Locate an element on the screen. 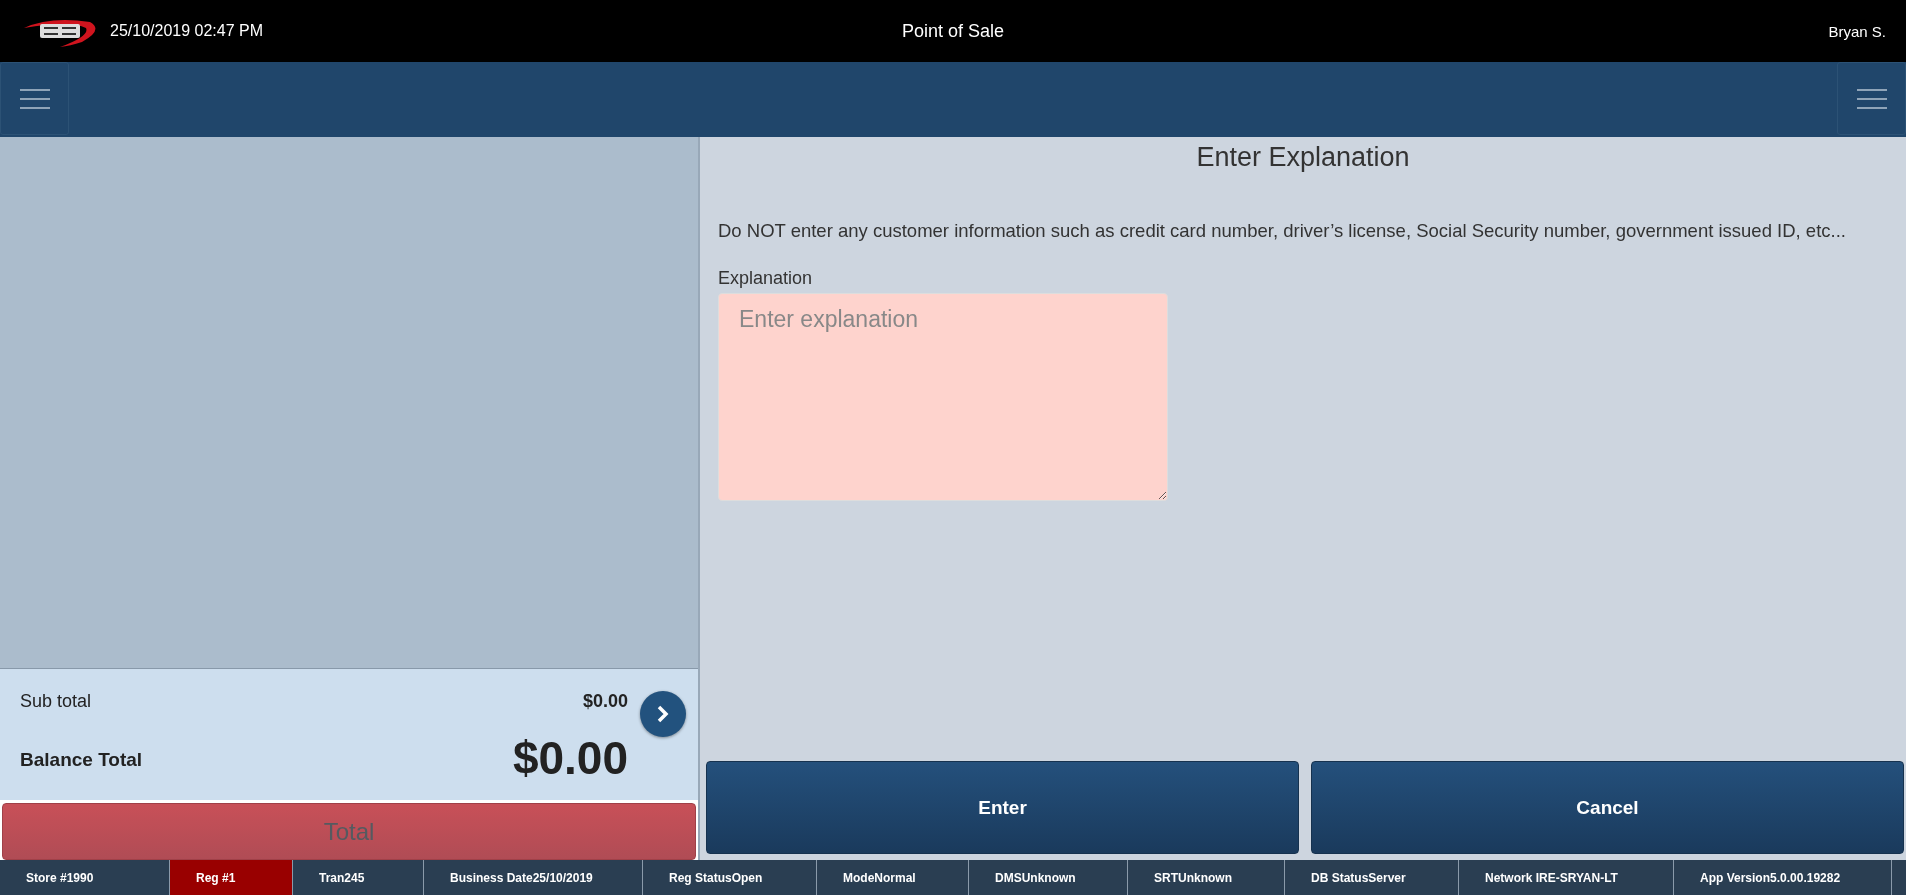  date-time: 25/10/2019 02:47 PM is located at coordinates (186, 31).